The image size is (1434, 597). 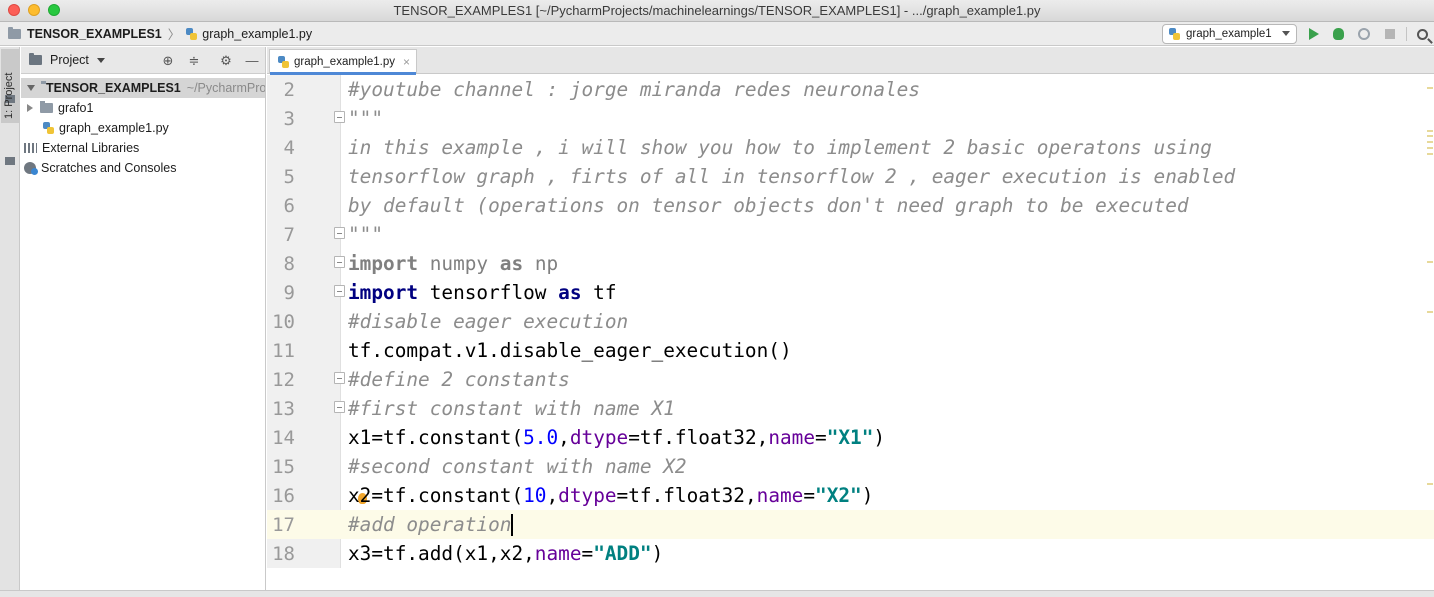 What do you see at coordinates (69, 60) in the screenshot?
I see `project-view-selector: Project` at bounding box center [69, 60].